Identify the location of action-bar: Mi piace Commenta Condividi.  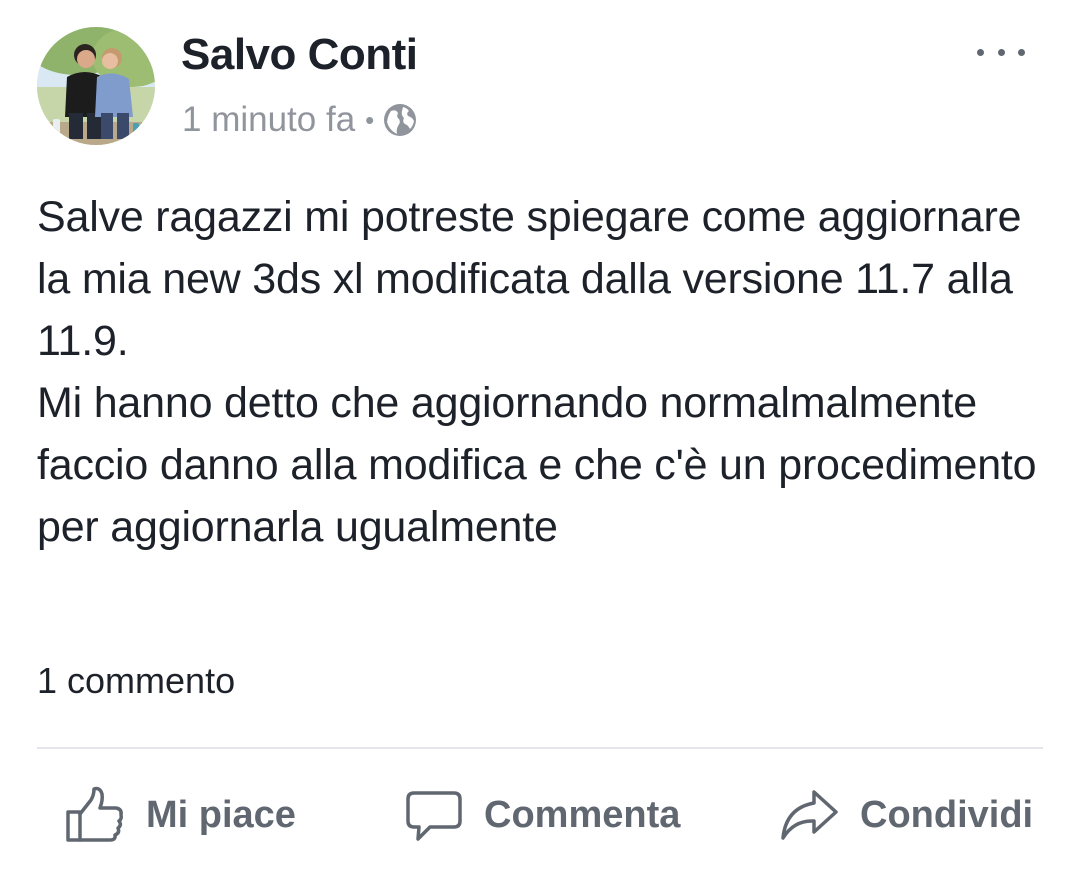
(540, 815).